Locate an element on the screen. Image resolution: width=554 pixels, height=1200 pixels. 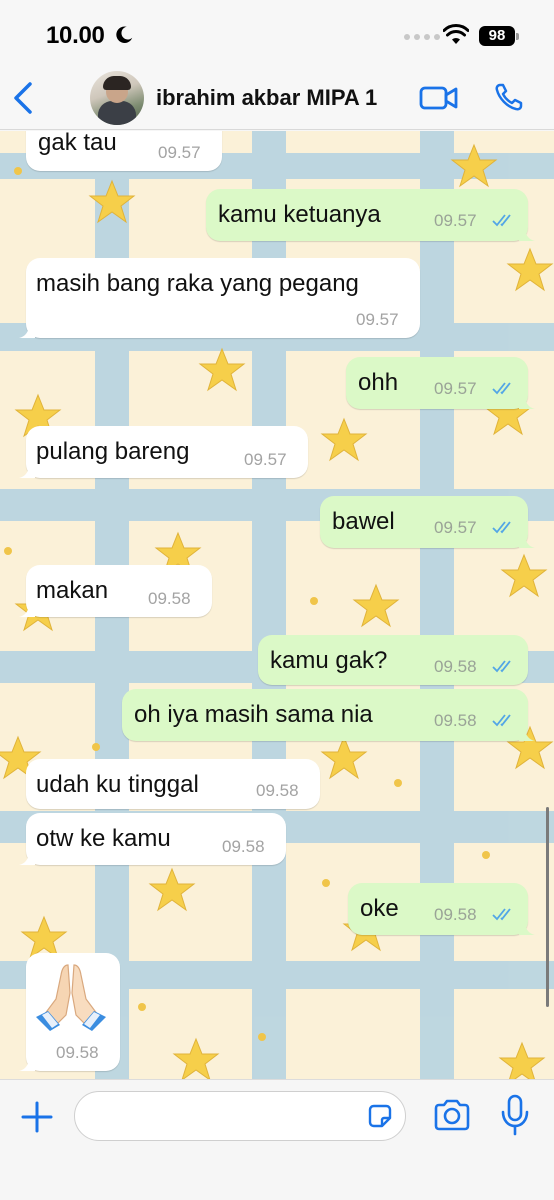
plus-icon is located at coordinates (37, 1117).